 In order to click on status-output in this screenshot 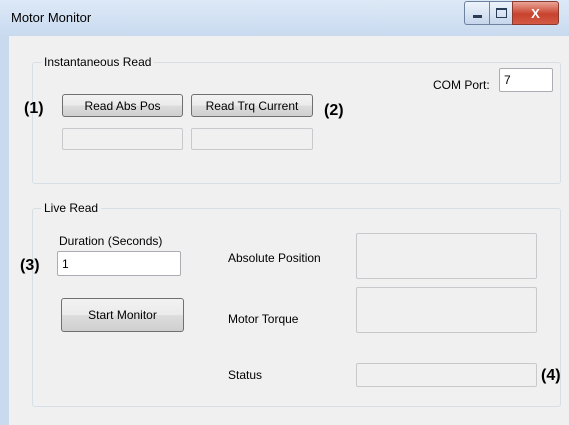, I will do `click(446, 375)`.